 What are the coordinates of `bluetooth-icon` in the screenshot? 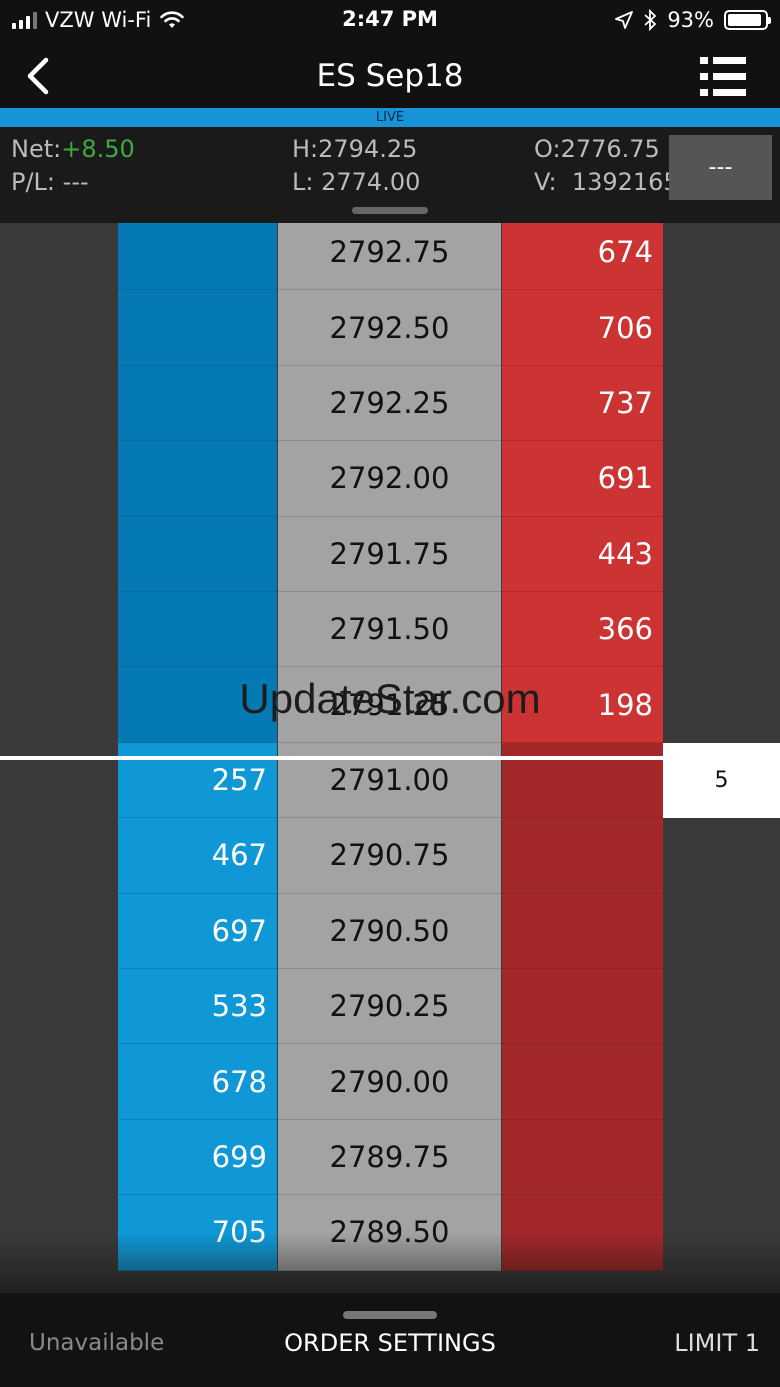 It's located at (650, 20).